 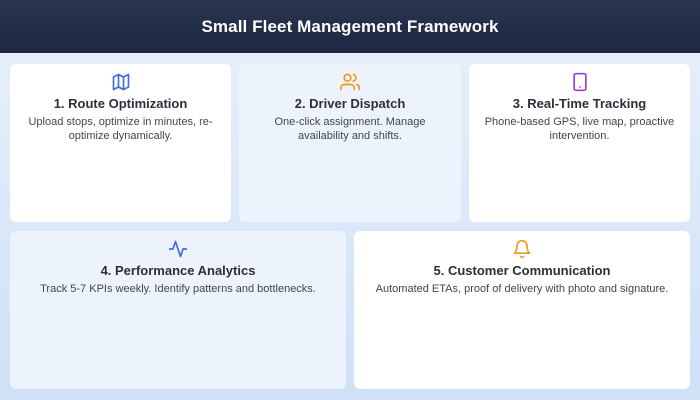 I want to click on users-icon, so click(x=350, y=82).